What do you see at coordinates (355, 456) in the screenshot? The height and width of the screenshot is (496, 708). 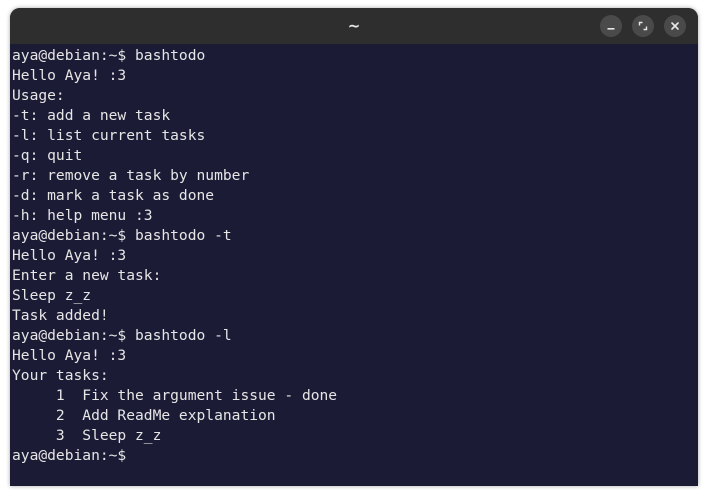 I see `terminal-prompt-line: aya@debian:~$` at bounding box center [355, 456].